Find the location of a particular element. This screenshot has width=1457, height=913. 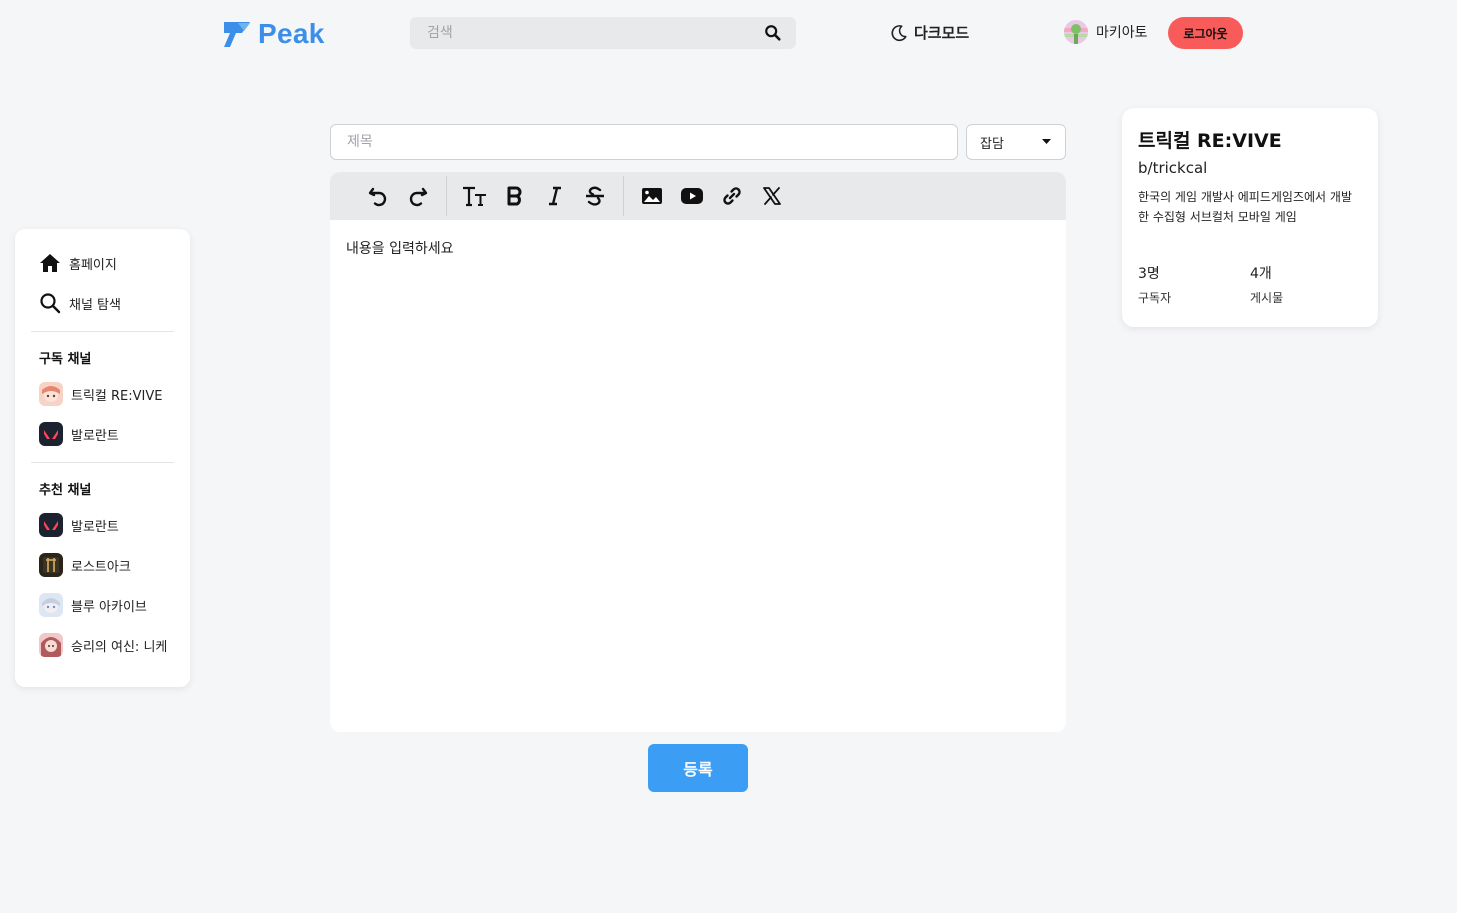

sidebar-item-lostark: 로스트아크 is located at coordinates (102, 565).